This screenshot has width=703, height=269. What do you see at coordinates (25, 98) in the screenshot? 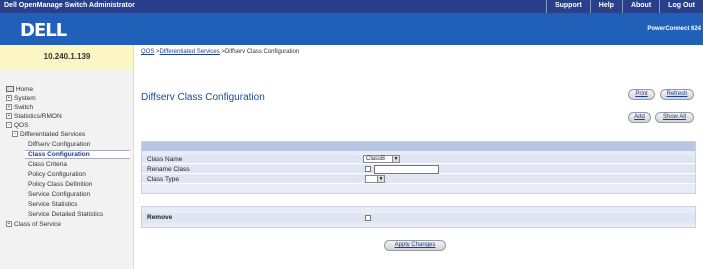
I see `sidebar-item-label: System` at bounding box center [25, 98].